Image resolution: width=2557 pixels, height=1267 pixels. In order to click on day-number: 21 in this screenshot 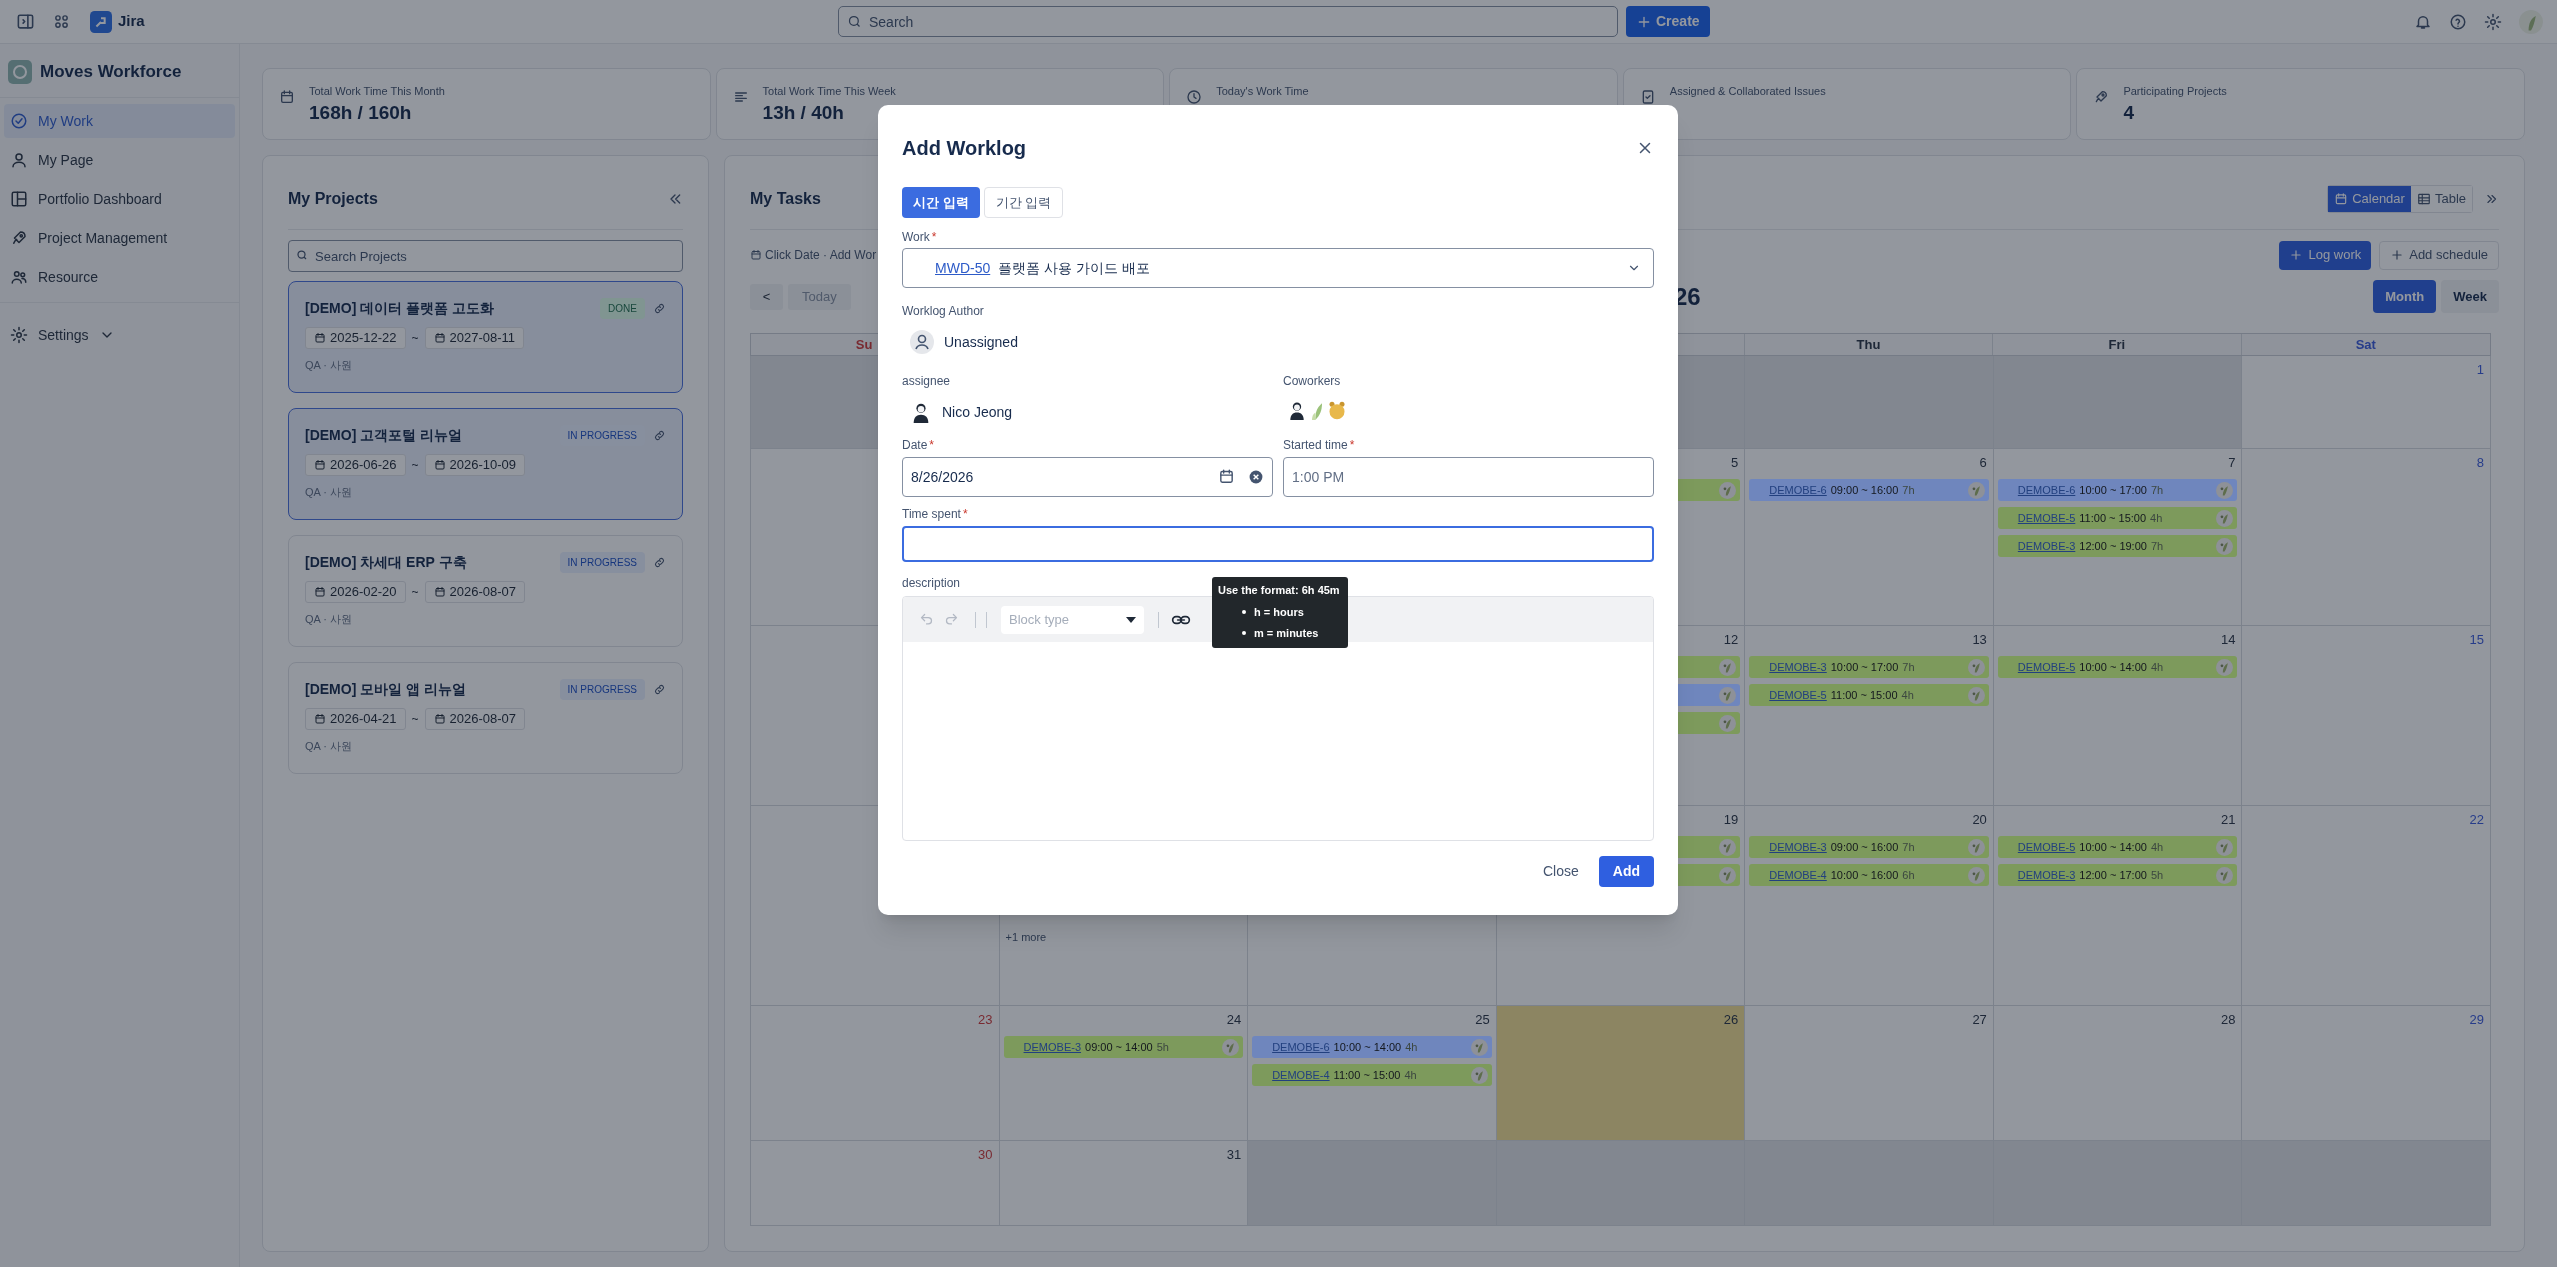, I will do `click(2228, 819)`.